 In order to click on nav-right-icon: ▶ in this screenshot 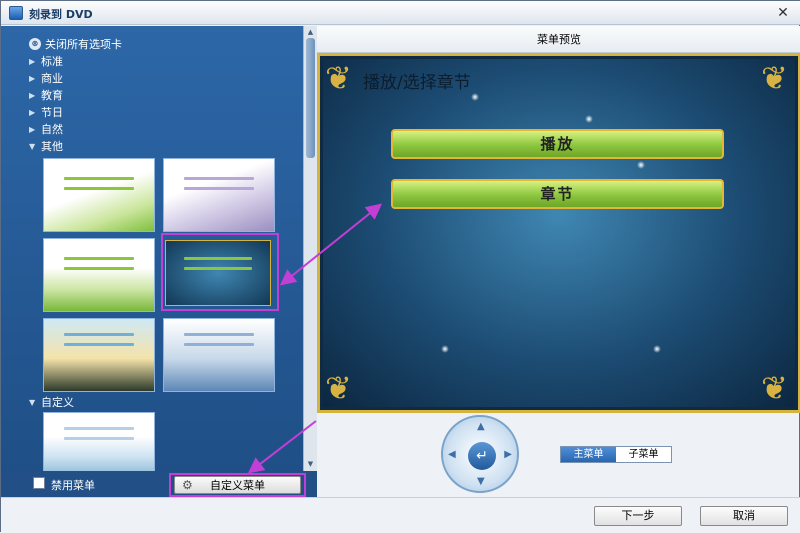, I will do `click(508, 454)`.